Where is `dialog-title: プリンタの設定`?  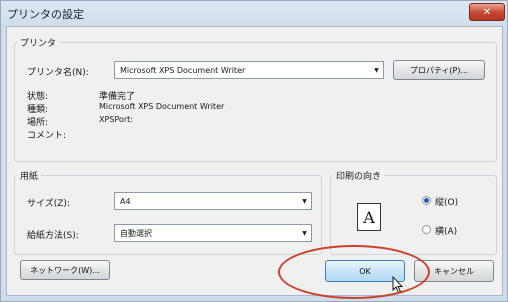
dialog-title: プリンタの設定 is located at coordinates (45, 14).